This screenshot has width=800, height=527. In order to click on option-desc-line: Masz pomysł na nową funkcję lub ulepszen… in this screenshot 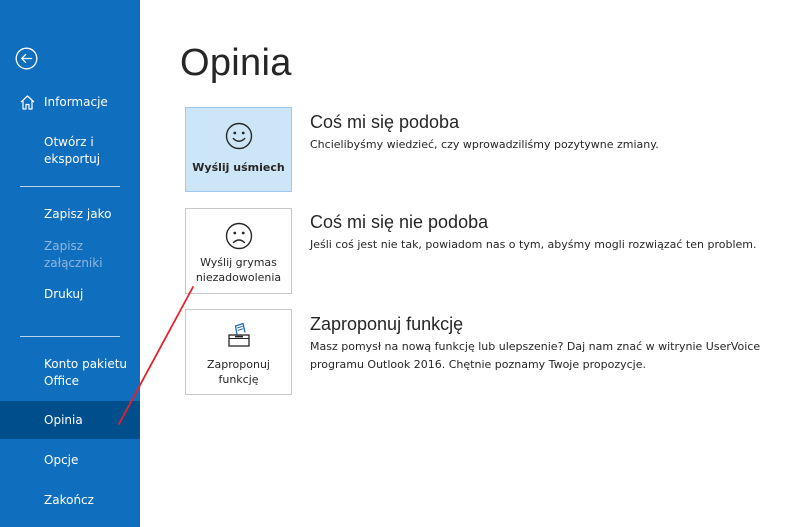, I will do `click(535, 346)`.